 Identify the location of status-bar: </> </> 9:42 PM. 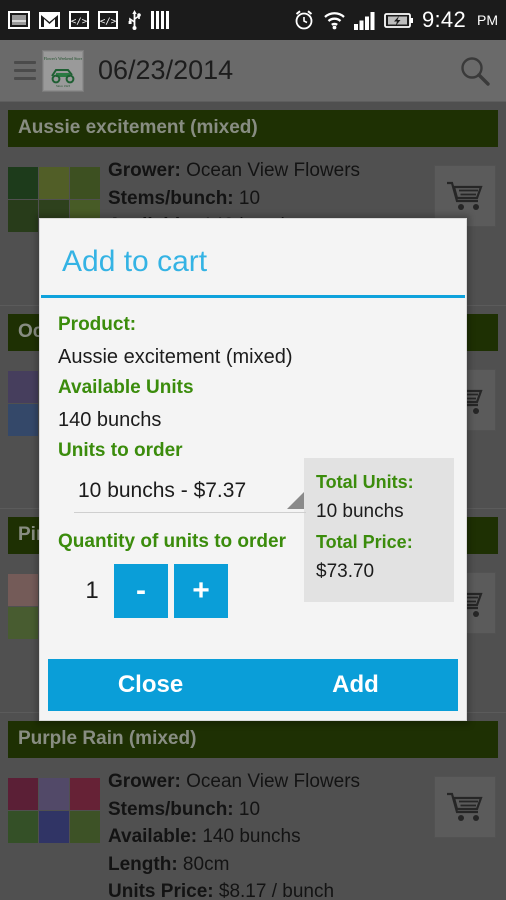
(253, 20).